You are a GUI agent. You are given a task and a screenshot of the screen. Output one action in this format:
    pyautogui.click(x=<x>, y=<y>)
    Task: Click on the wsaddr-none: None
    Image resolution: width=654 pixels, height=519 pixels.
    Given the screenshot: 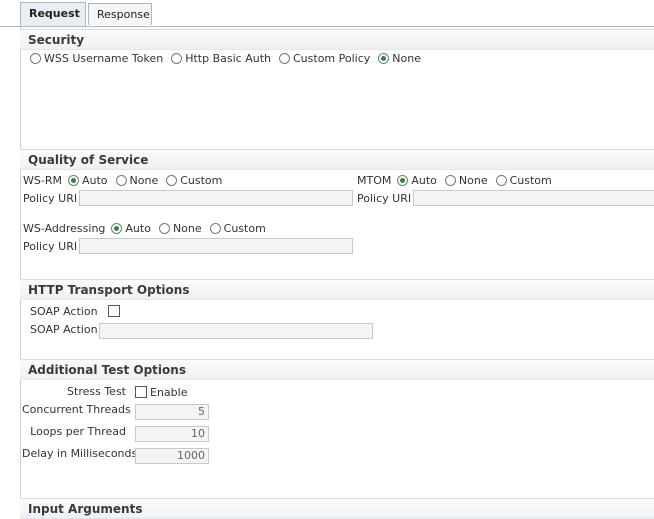 What is the action you would take?
    pyautogui.click(x=179, y=228)
    